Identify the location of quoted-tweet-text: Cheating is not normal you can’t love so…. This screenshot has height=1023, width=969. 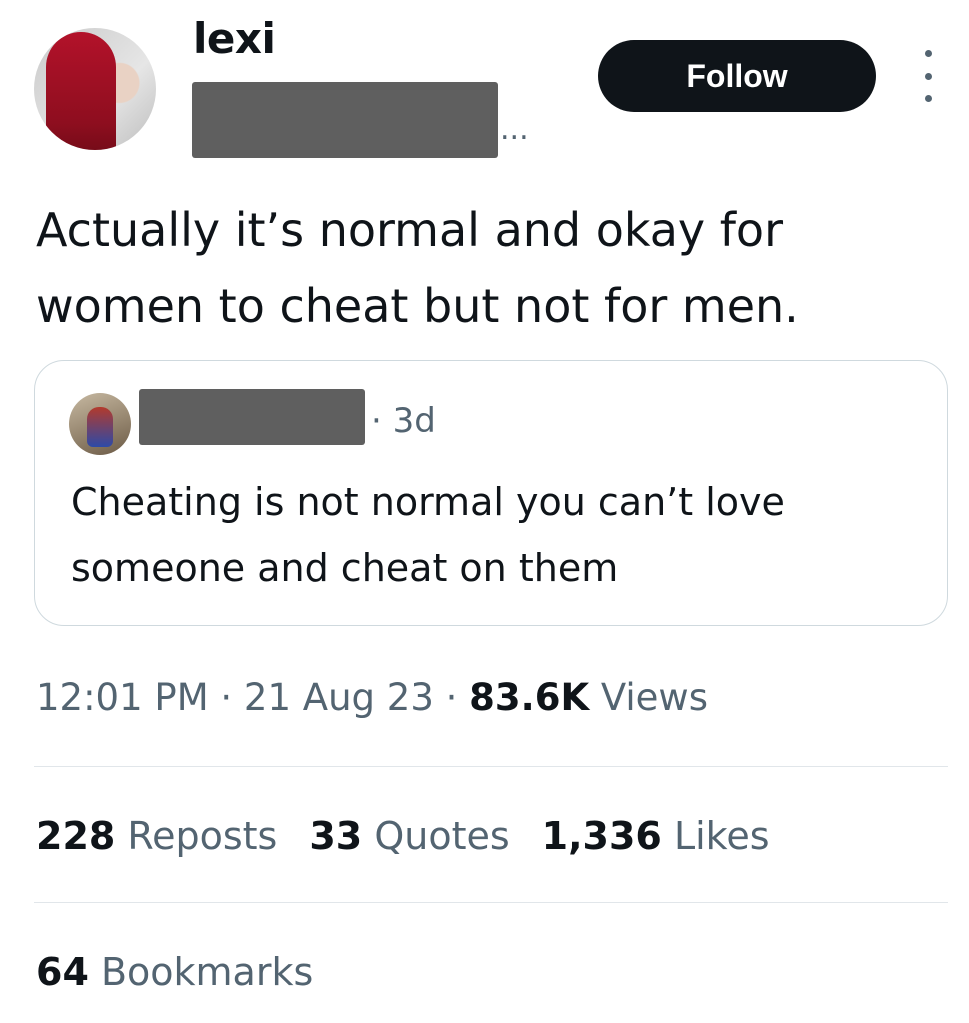
(428, 535).